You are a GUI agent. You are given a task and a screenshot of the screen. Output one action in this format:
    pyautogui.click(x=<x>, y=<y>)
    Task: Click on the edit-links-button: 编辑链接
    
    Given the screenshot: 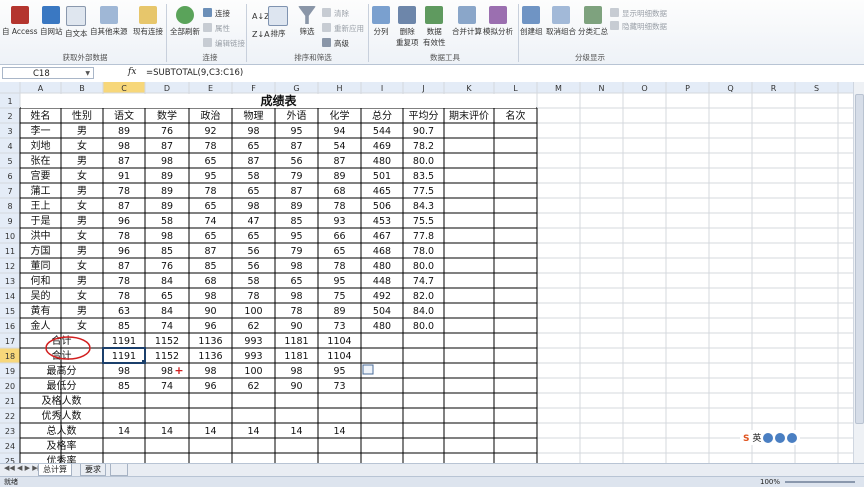 What is the action you would take?
    pyautogui.click(x=224, y=43)
    